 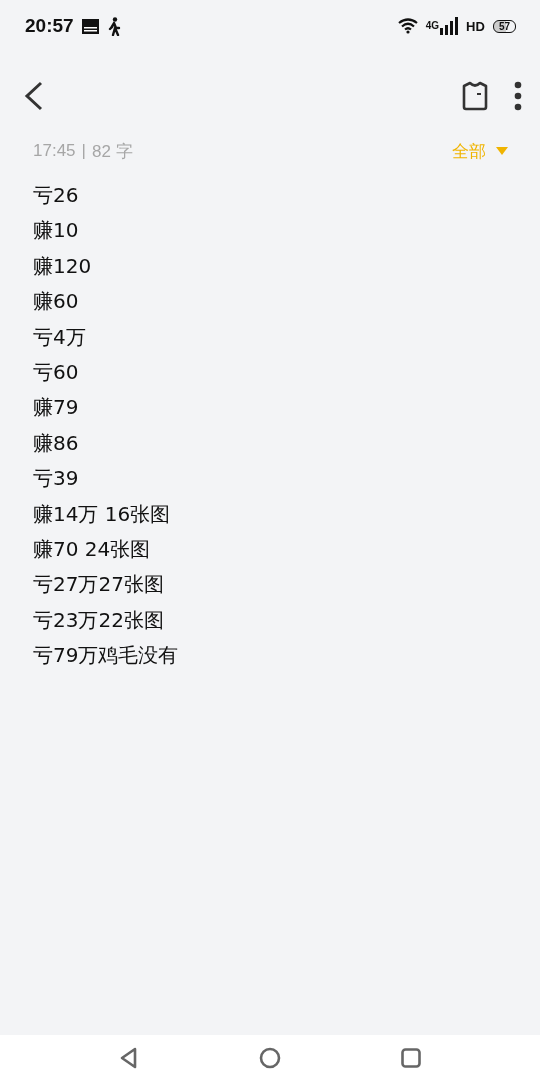 I want to click on hd-label: HD, so click(x=475, y=26).